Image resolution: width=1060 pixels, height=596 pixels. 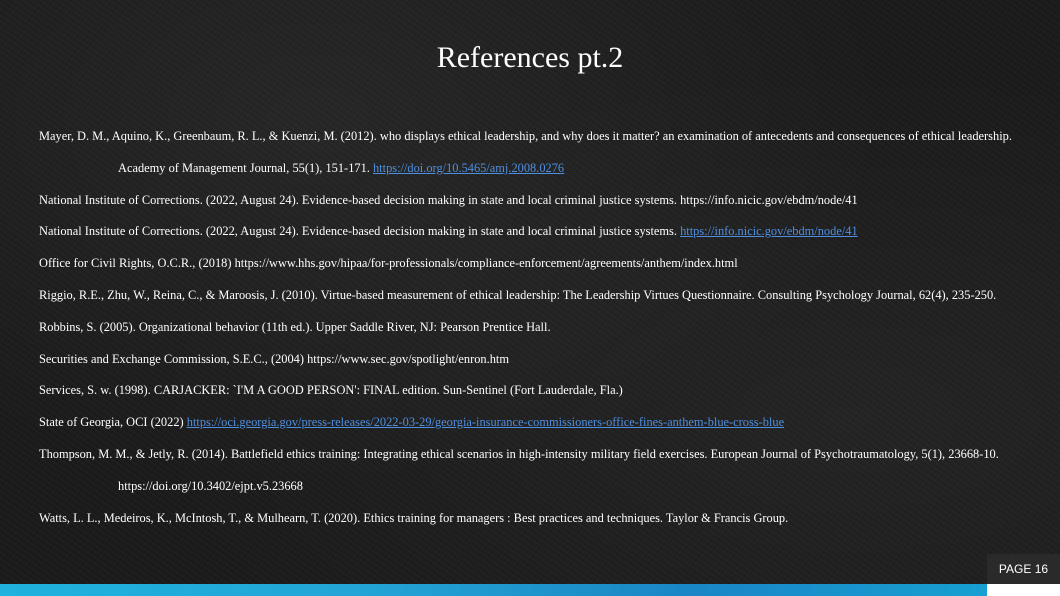 I want to click on reference-link: https://info.nicic.gov/ebdm/node/41, so click(x=769, y=231).